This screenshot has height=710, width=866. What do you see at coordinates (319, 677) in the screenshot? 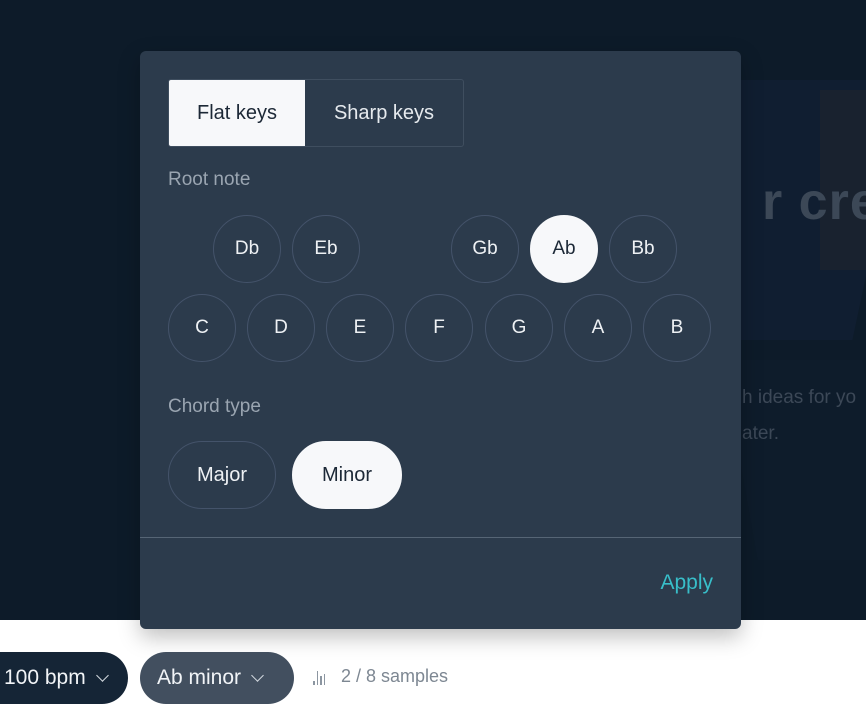
I see `bar-chart-icon` at bounding box center [319, 677].